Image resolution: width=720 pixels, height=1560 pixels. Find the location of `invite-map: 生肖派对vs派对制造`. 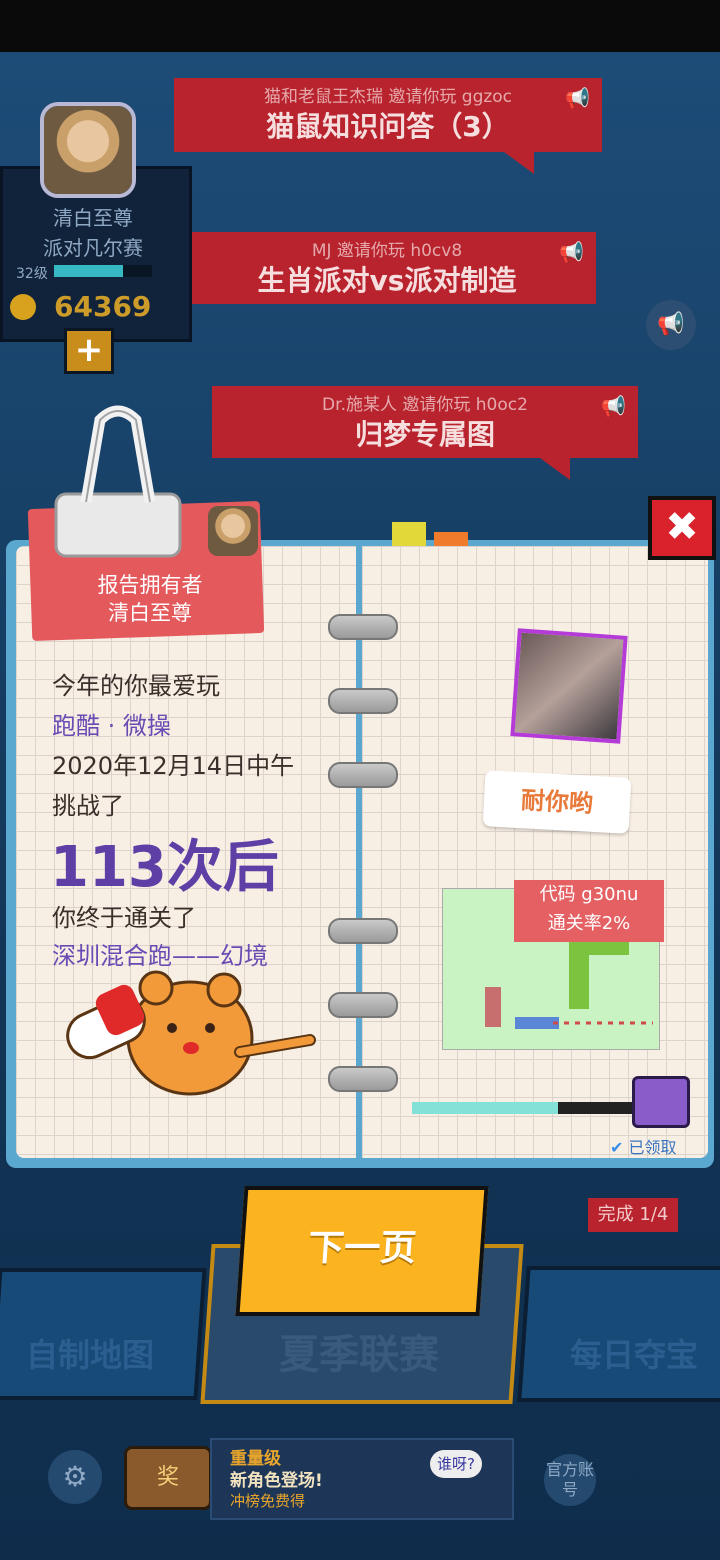

invite-map: 生肖派对vs派对制造 is located at coordinates (387, 280).